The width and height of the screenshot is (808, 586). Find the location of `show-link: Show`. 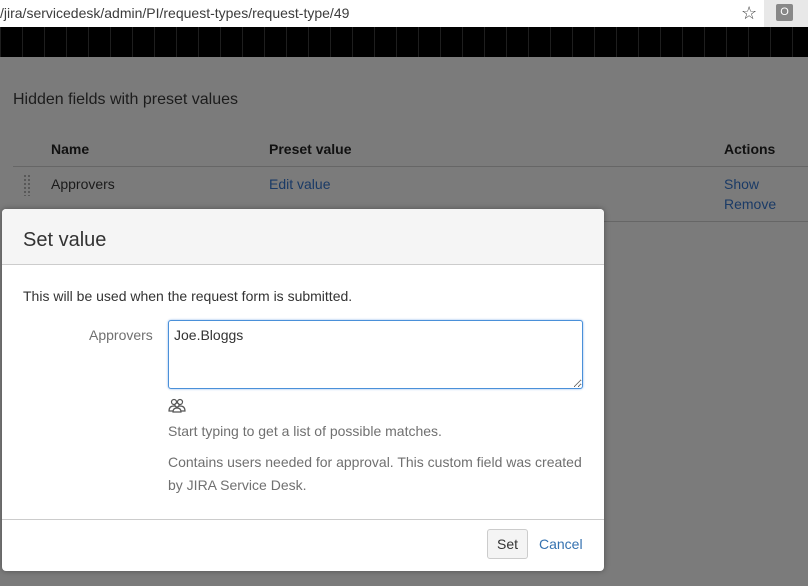

show-link: Show is located at coordinates (741, 184).